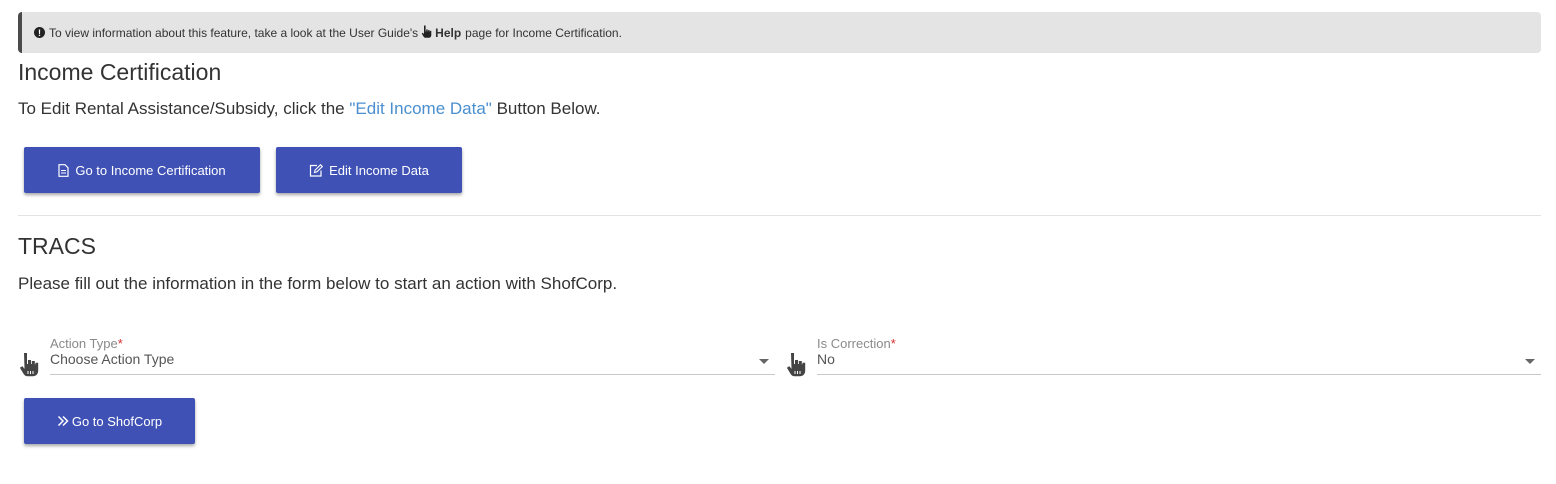 The height and width of the screenshot is (484, 1556). I want to click on banner-text-after: page for Income Certification., so click(543, 32).